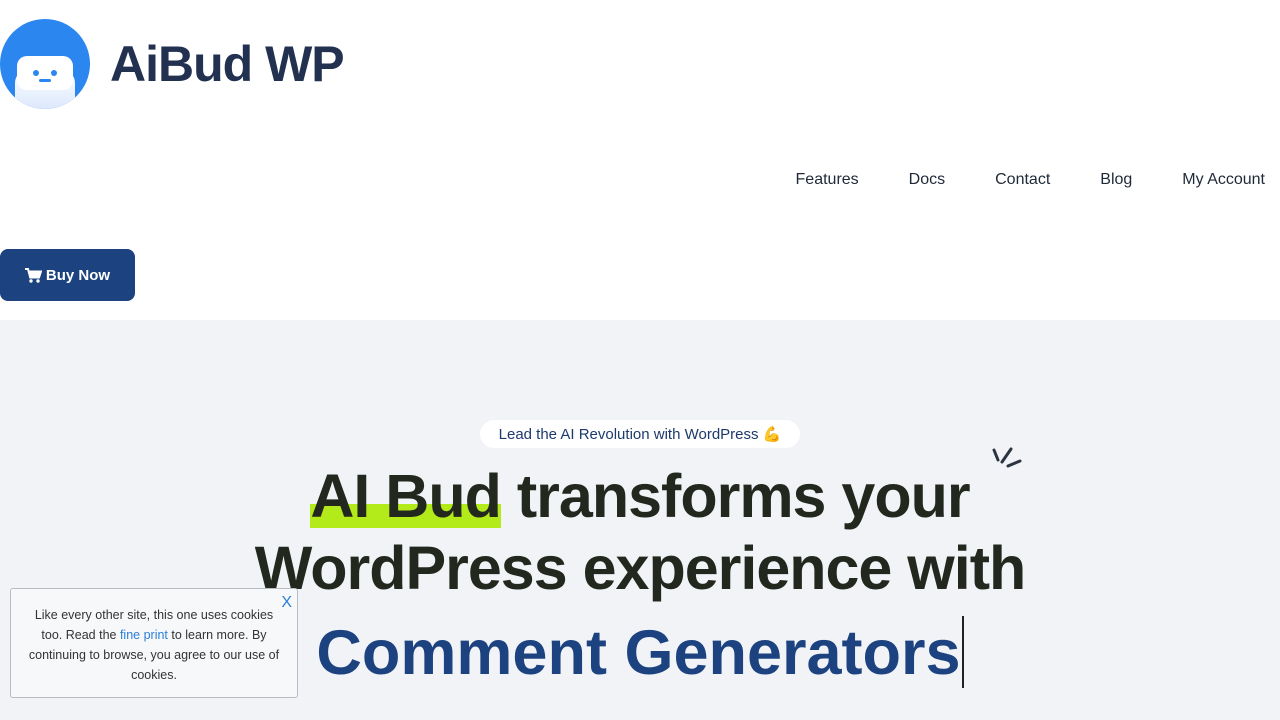  Describe the element at coordinates (1223, 180) in the screenshot. I see `nav-item-my-account: My Account` at that location.